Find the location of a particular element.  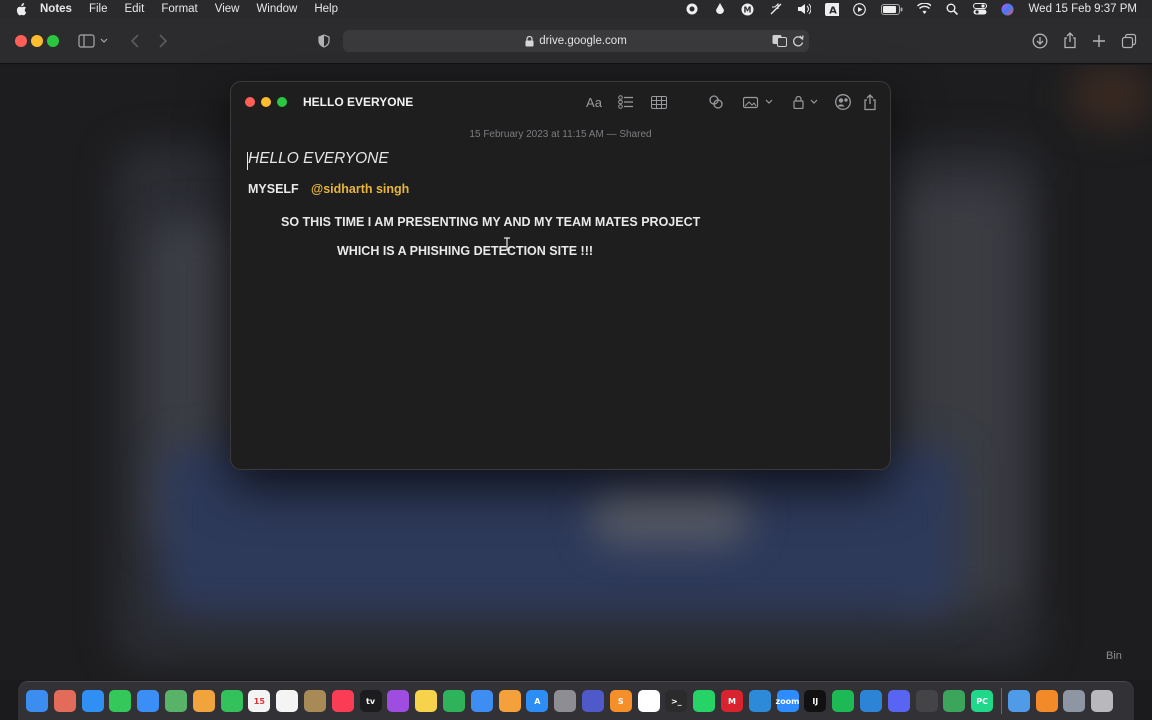

dock-app-discord-icon is located at coordinates (898, 701).